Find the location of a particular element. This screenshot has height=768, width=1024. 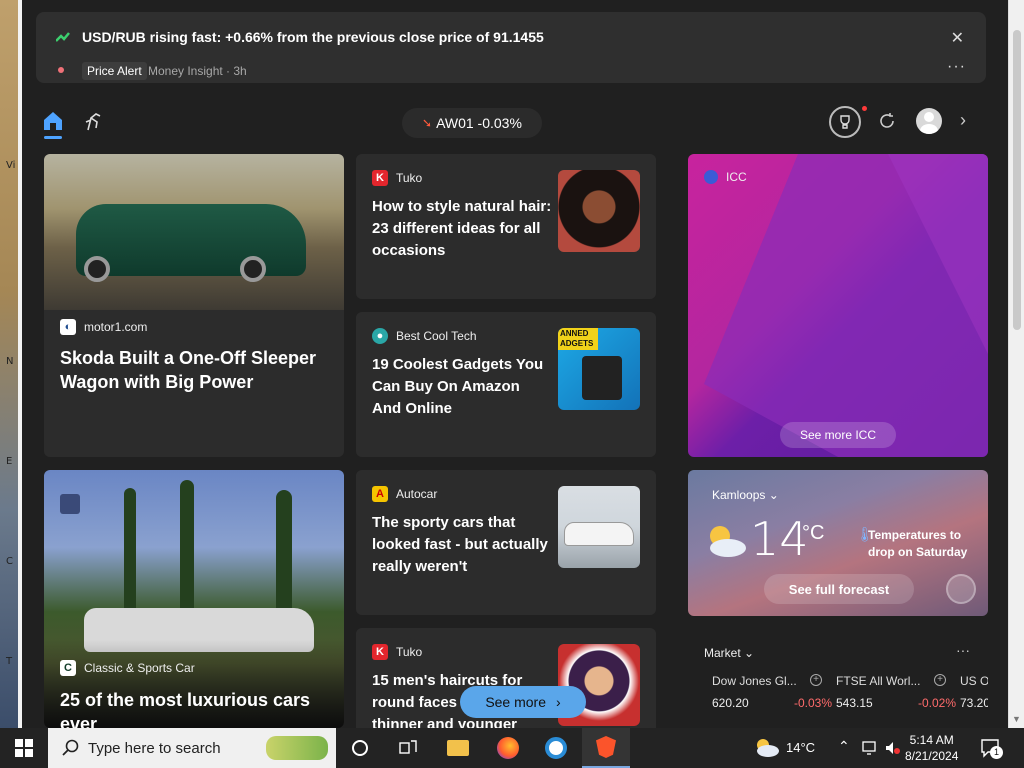

card-source: ● Best Cool Tech is located at coordinates (424, 336).